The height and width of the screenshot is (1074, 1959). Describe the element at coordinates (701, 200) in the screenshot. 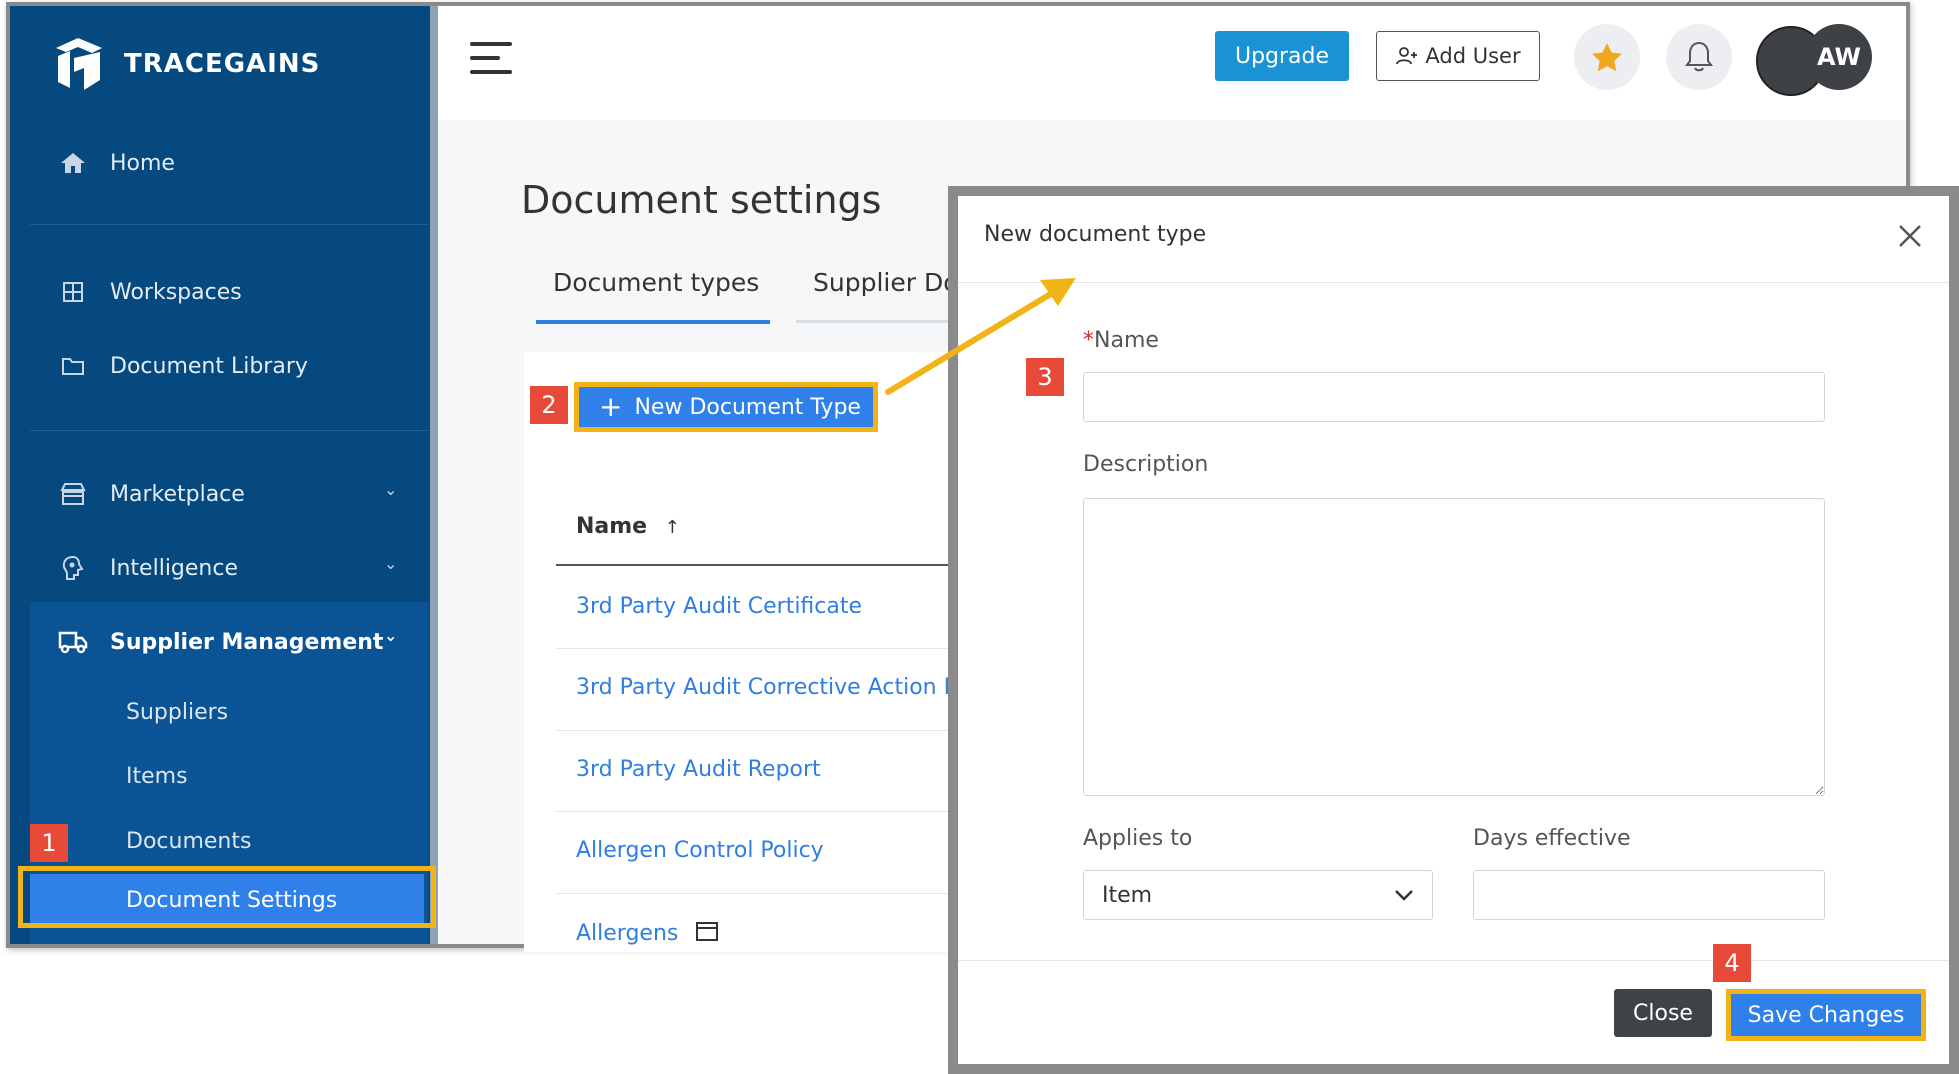

I see `page-title: Document settings` at that location.